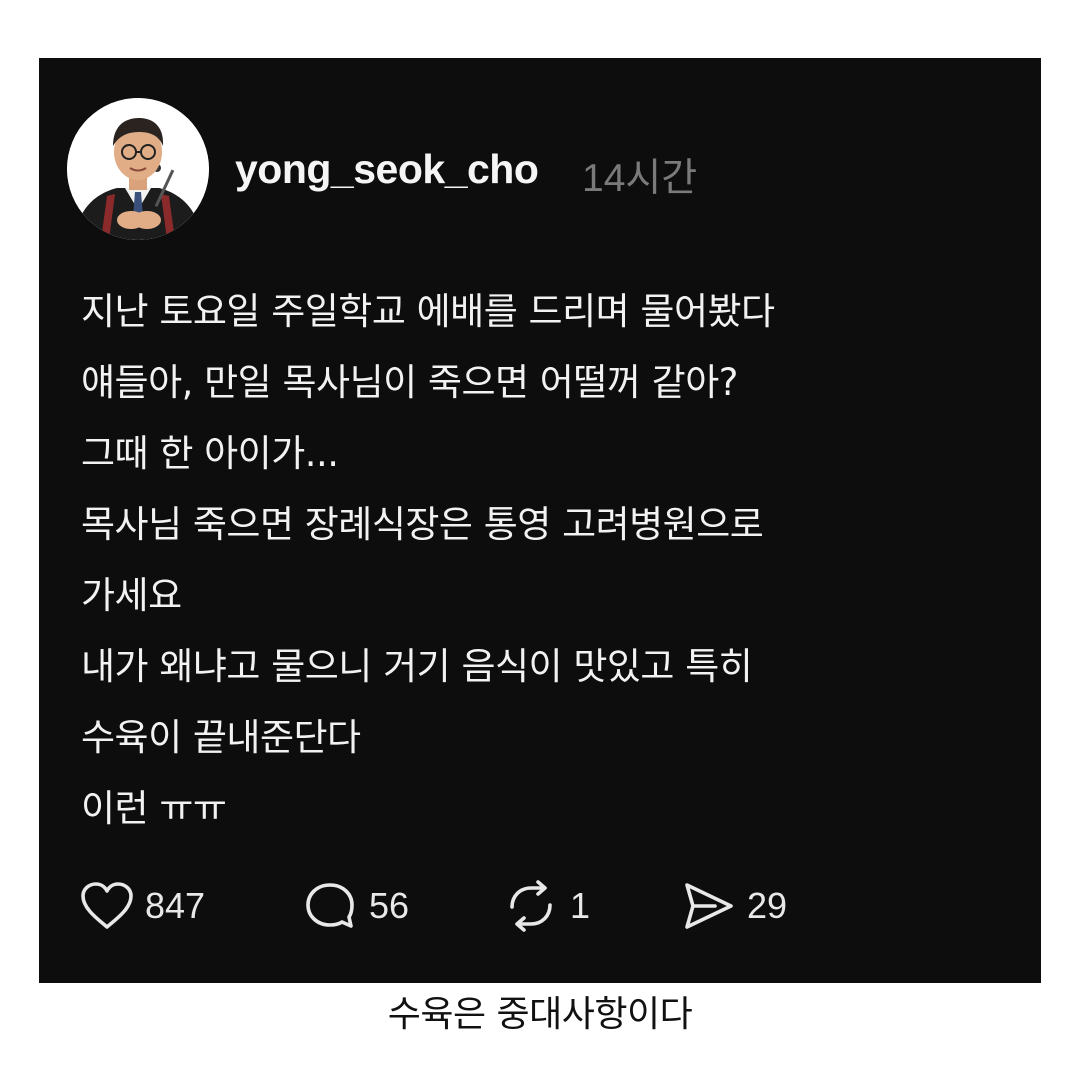  I want to click on comment-button: 56, so click(356, 906).